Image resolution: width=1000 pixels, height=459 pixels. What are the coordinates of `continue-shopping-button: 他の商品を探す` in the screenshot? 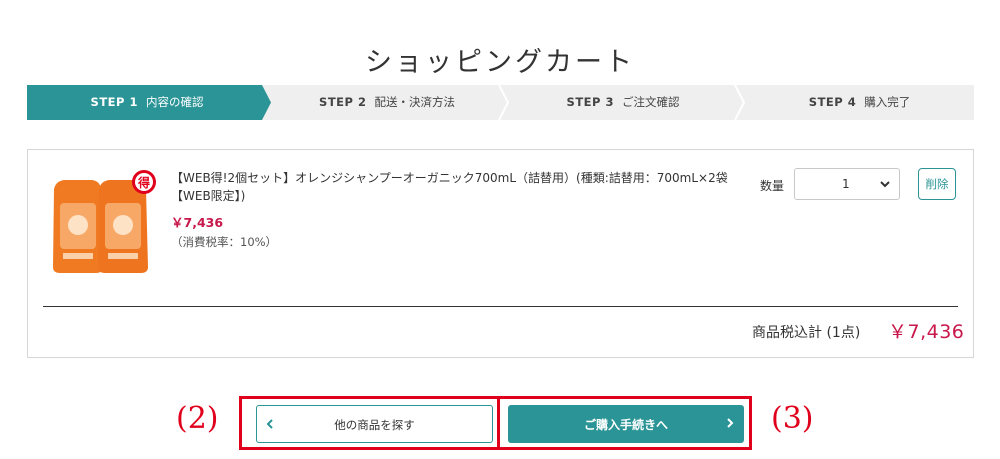 It's located at (374, 424).